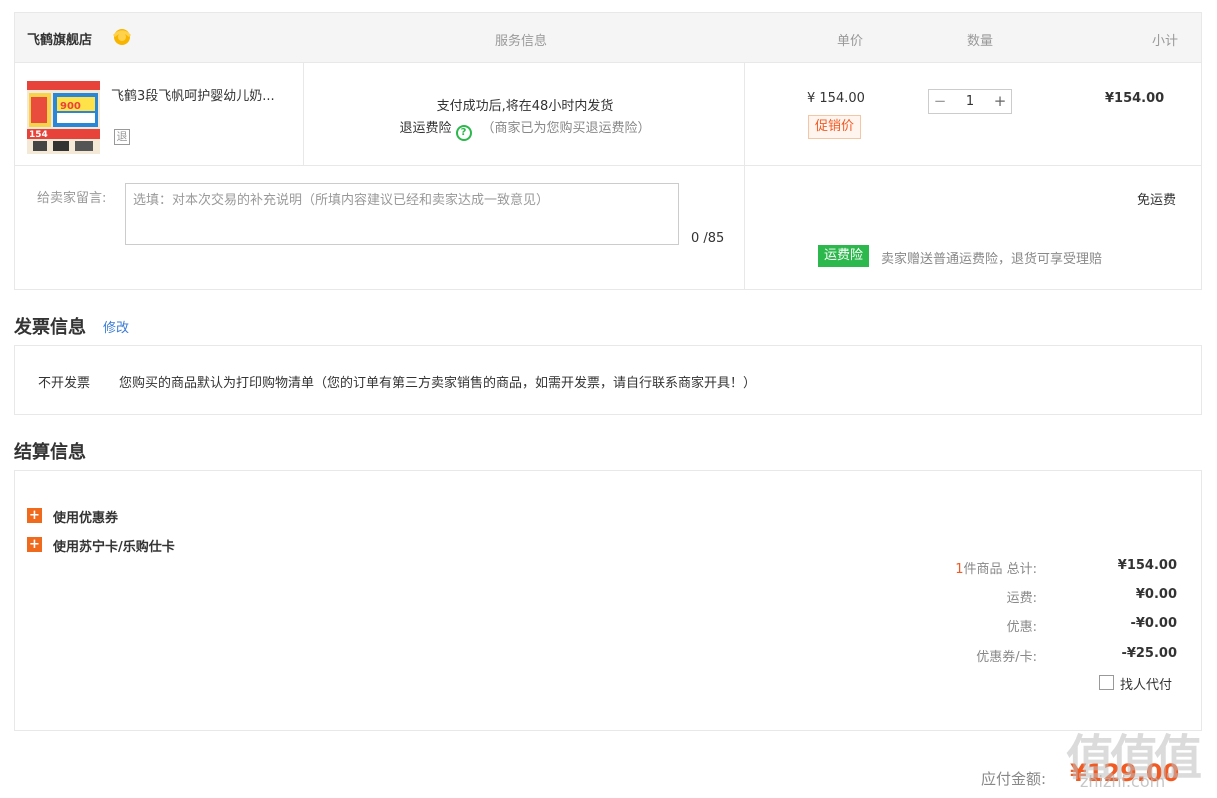 The width and height of the screenshot is (1217, 798). Describe the element at coordinates (122, 37) in the screenshot. I see `store-badge-icon` at that location.